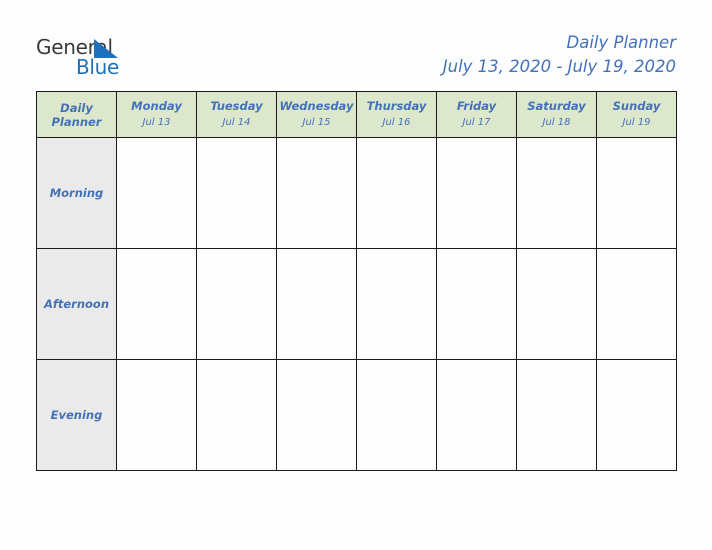  I want to click on slot-evening-tuesday, so click(236, 415).